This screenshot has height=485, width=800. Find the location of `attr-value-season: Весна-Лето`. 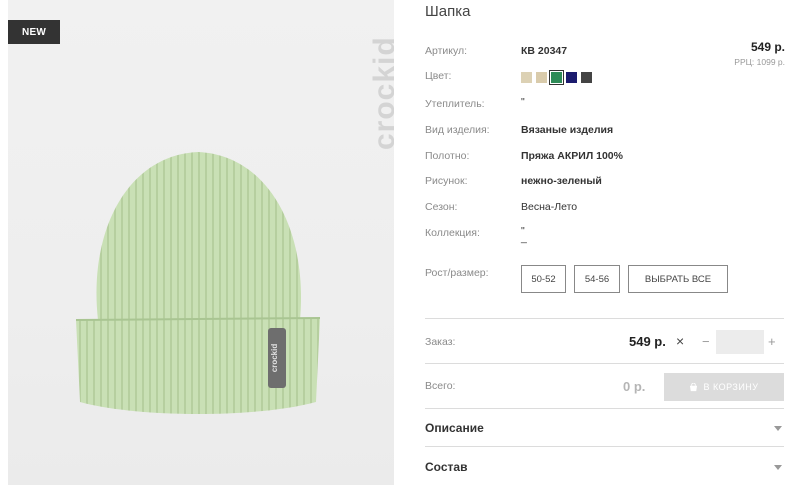

attr-value-season: Весна-Лето is located at coordinates (549, 207).